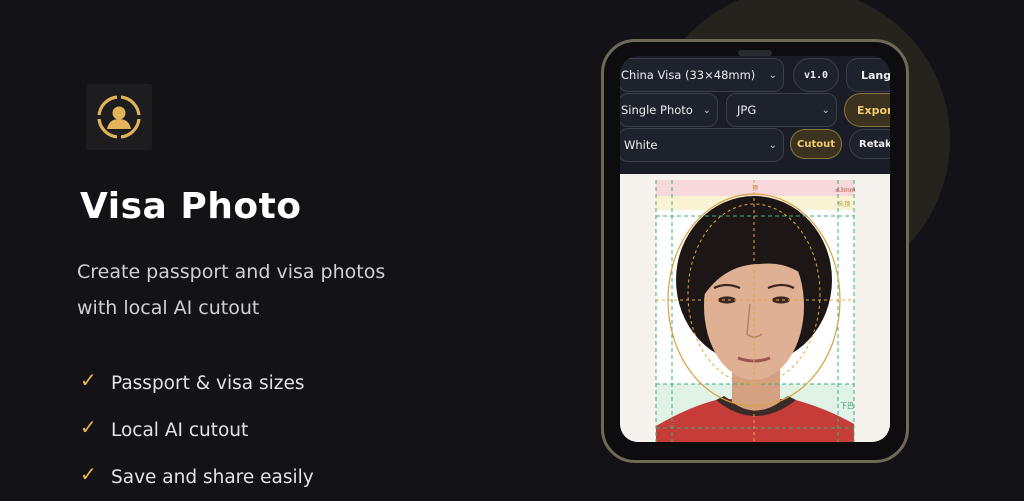  Describe the element at coordinates (208, 383) in the screenshot. I see `feature-label: Passport & visa sizes` at that location.